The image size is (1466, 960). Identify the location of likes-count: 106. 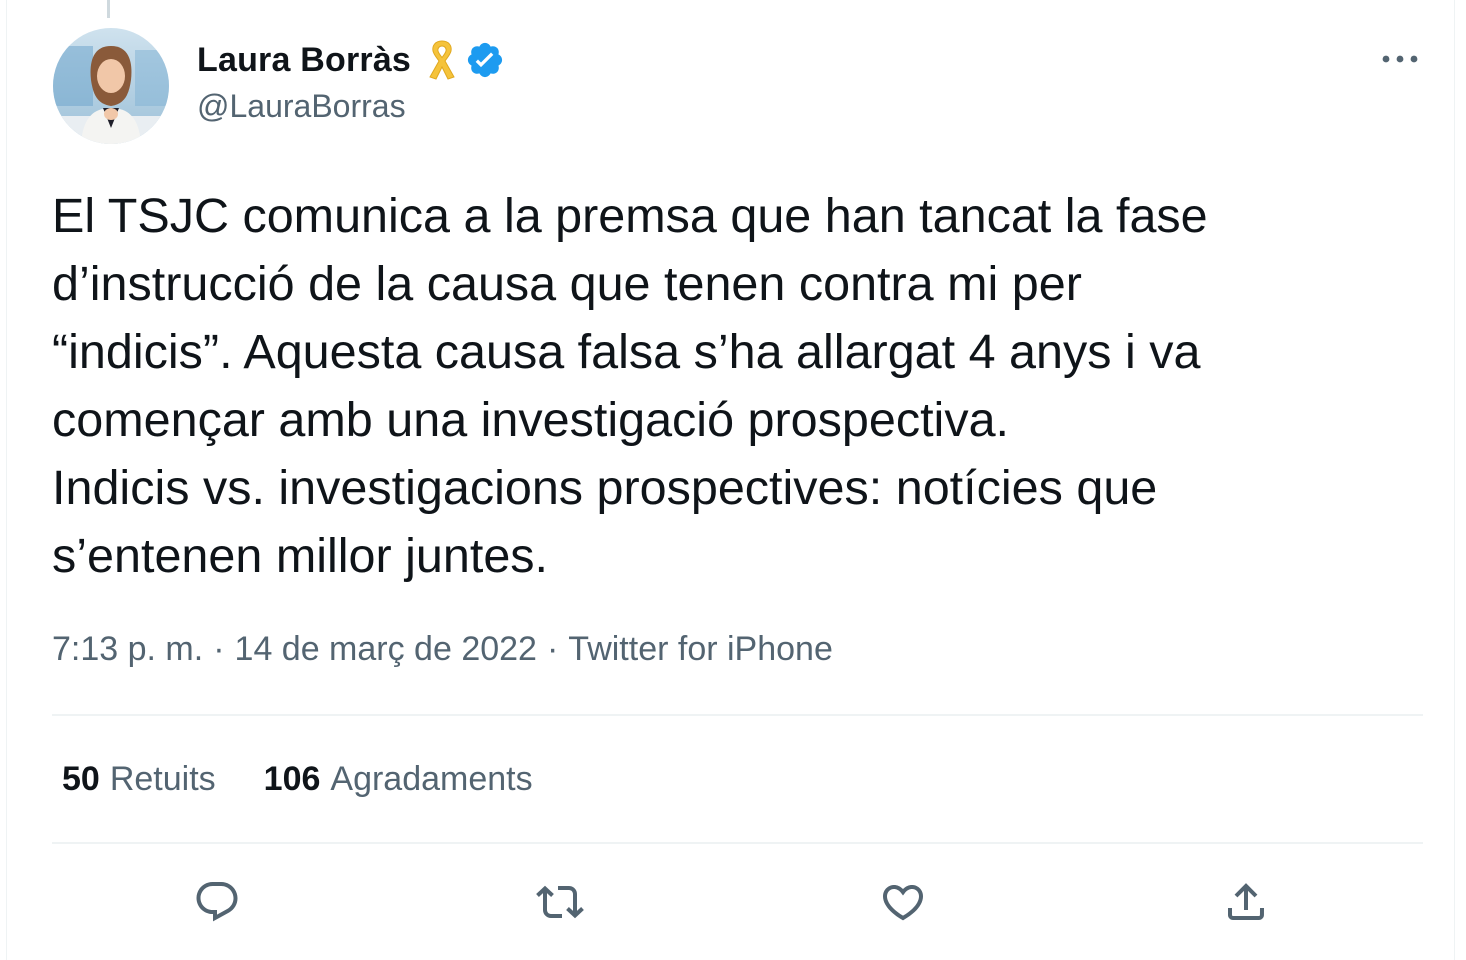
(292, 779).